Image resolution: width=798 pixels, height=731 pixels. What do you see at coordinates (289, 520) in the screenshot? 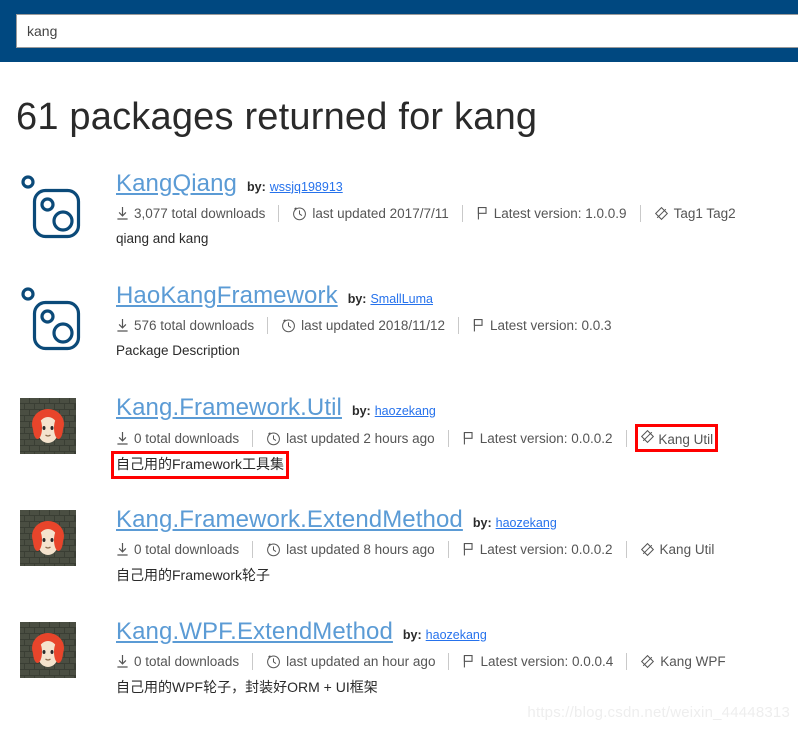
I see `package-title-link: Kang.Framework.ExtendMethod` at bounding box center [289, 520].